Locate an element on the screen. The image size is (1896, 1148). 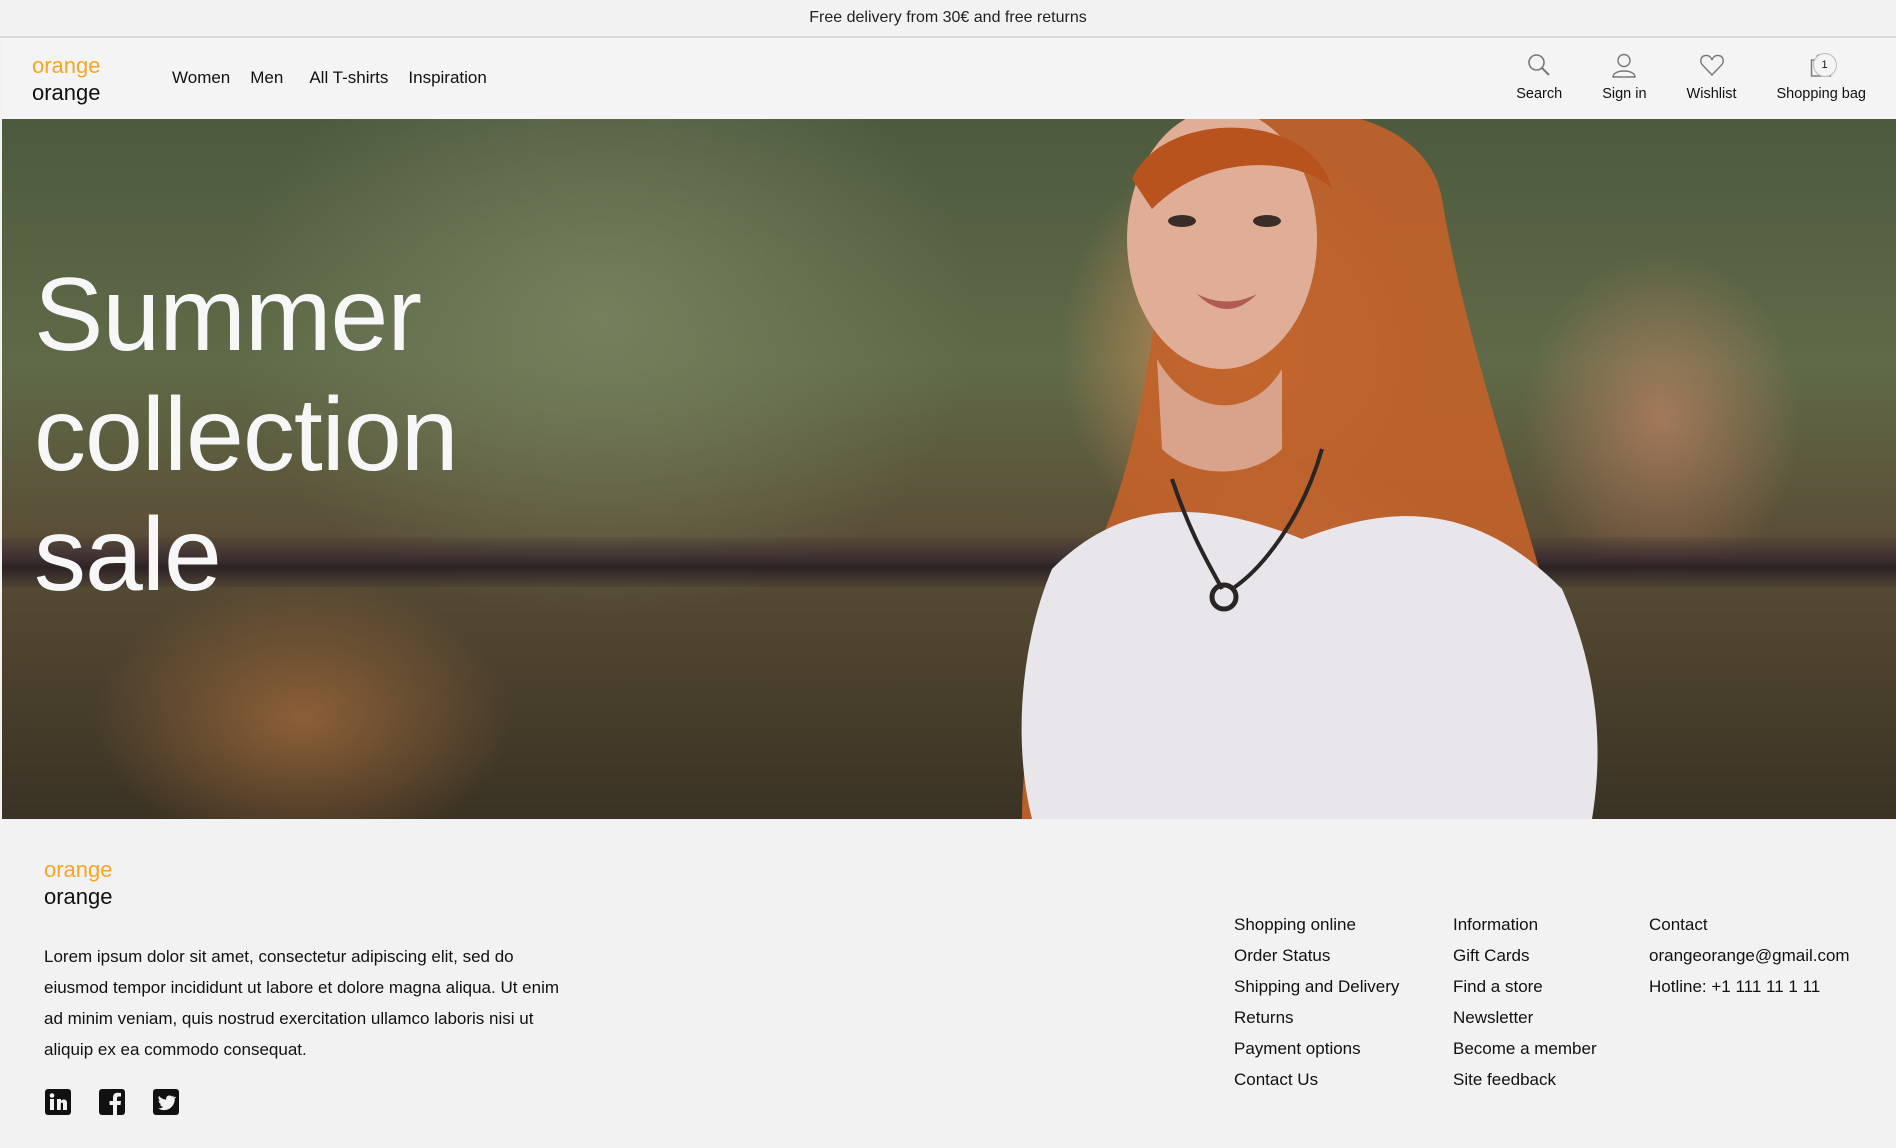
nav-women: Women is located at coordinates (201, 78).